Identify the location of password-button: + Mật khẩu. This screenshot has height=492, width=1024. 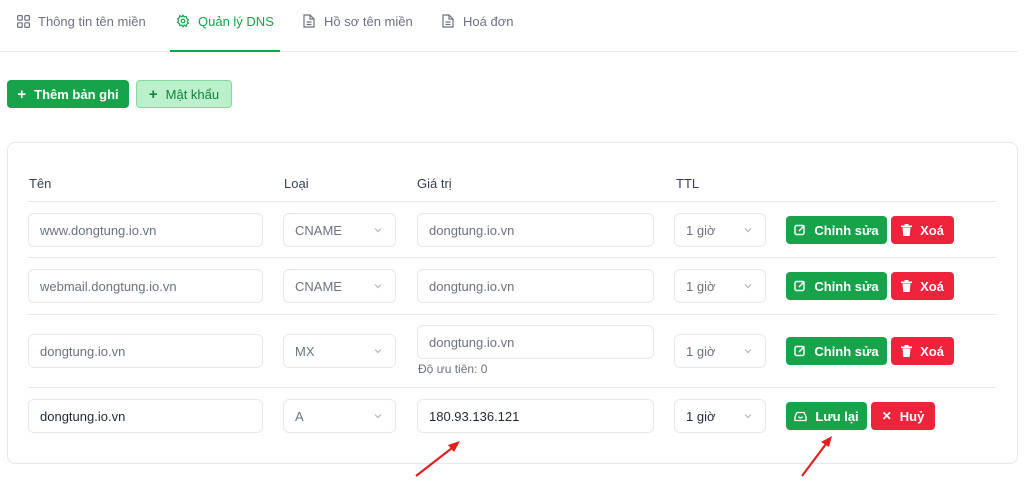
(184, 94).